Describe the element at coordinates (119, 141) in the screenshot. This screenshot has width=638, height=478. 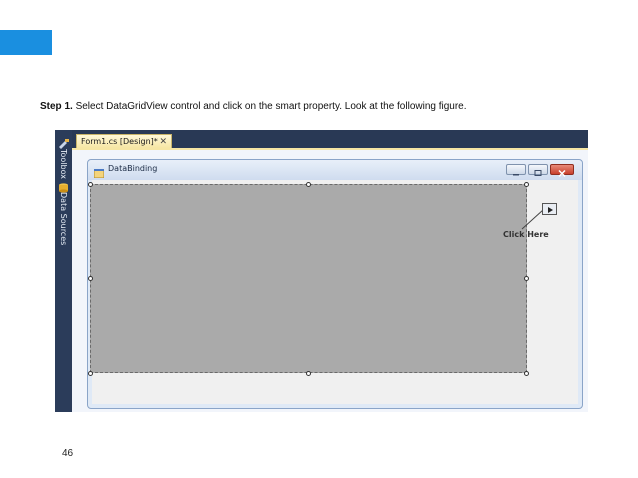
I see `tab-label: Form1.cs [Design]*` at that location.